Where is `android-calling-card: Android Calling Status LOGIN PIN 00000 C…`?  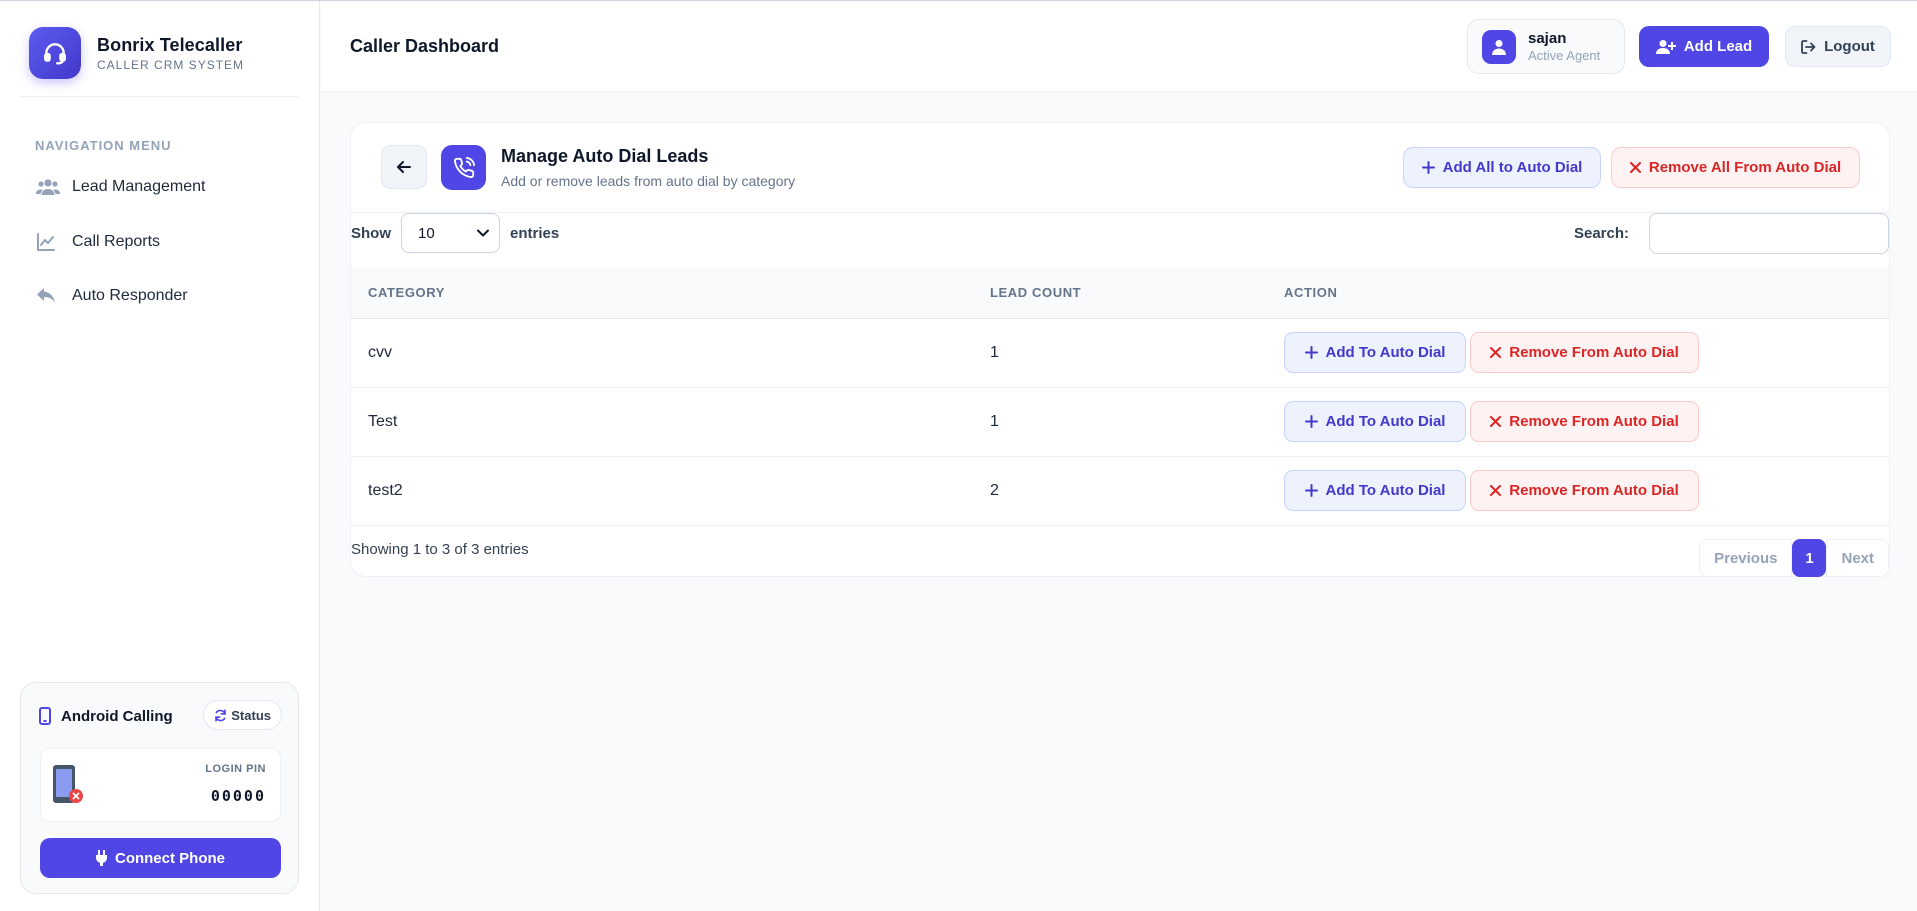
android-calling-card: Android Calling Status LOGIN PIN 00000 C… is located at coordinates (159, 788).